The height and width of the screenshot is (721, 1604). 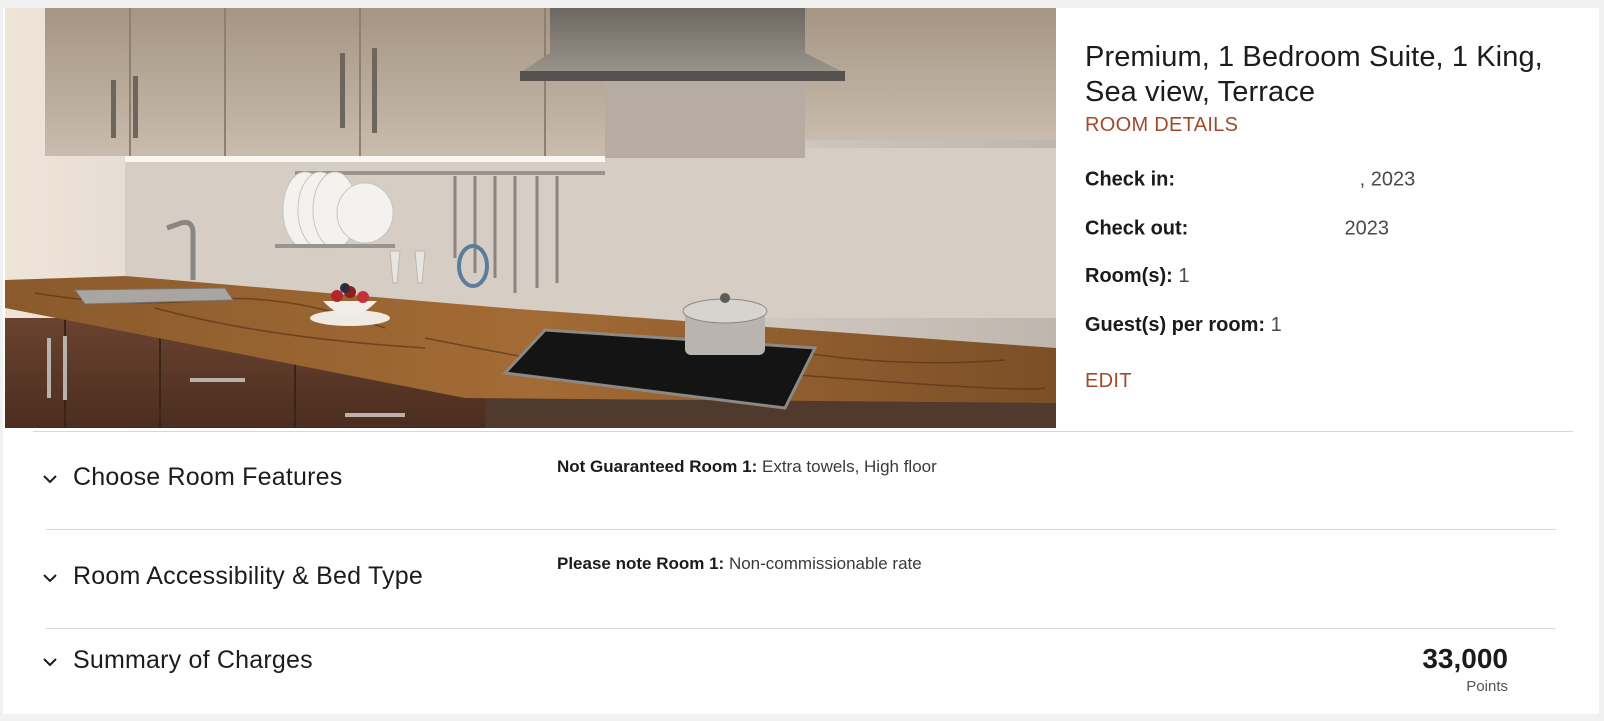 I want to click on check-out-value: 2023, so click(x=1366, y=228).